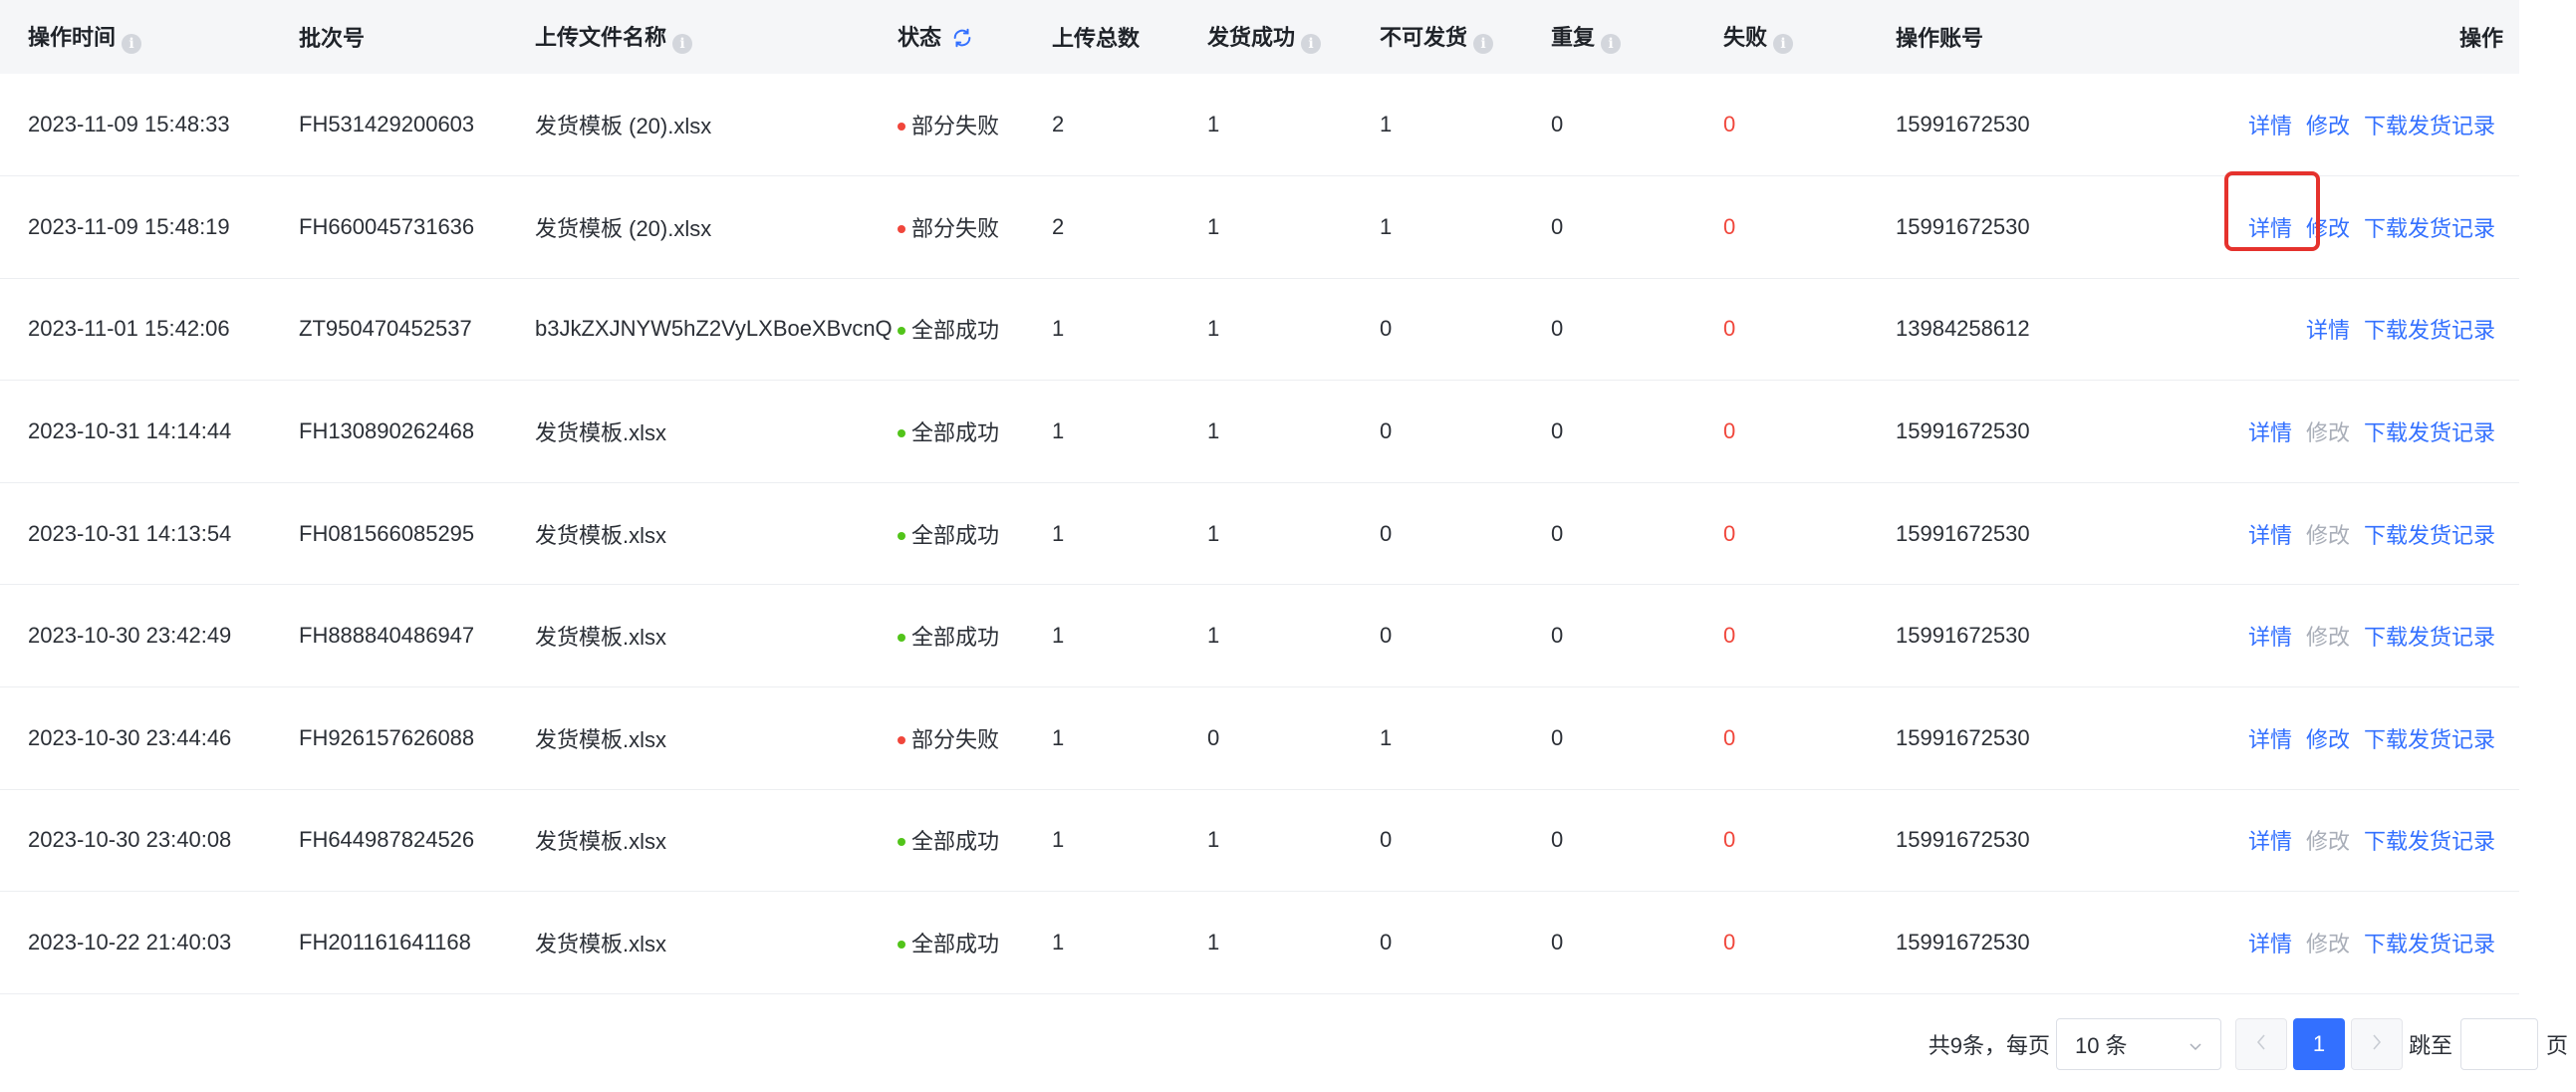  I want to click on col-header-status: 状态, so click(975, 37).